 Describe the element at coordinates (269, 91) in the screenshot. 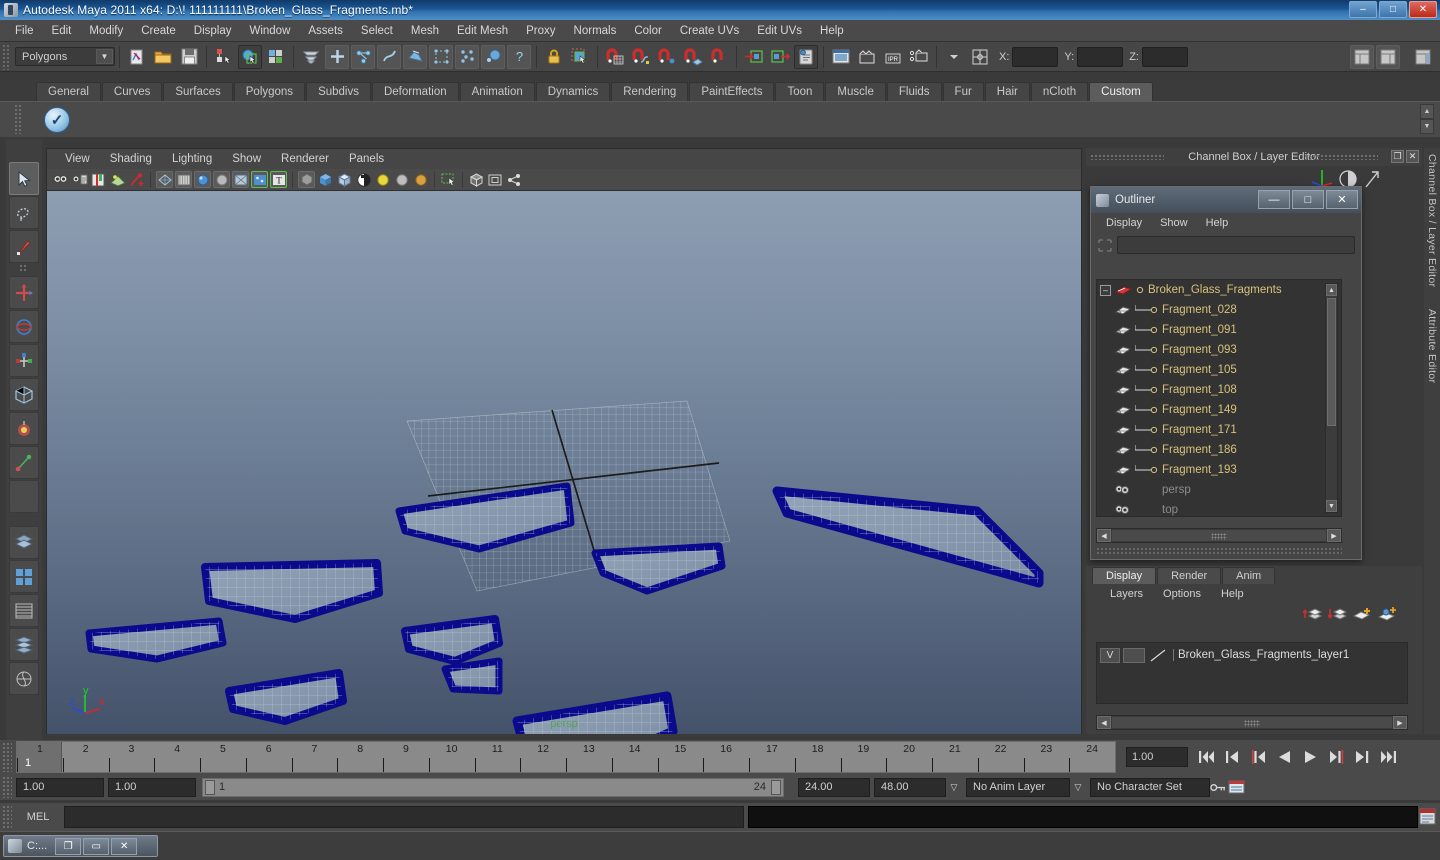

I see `shelf-tab-polygons: Polygons` at that location.